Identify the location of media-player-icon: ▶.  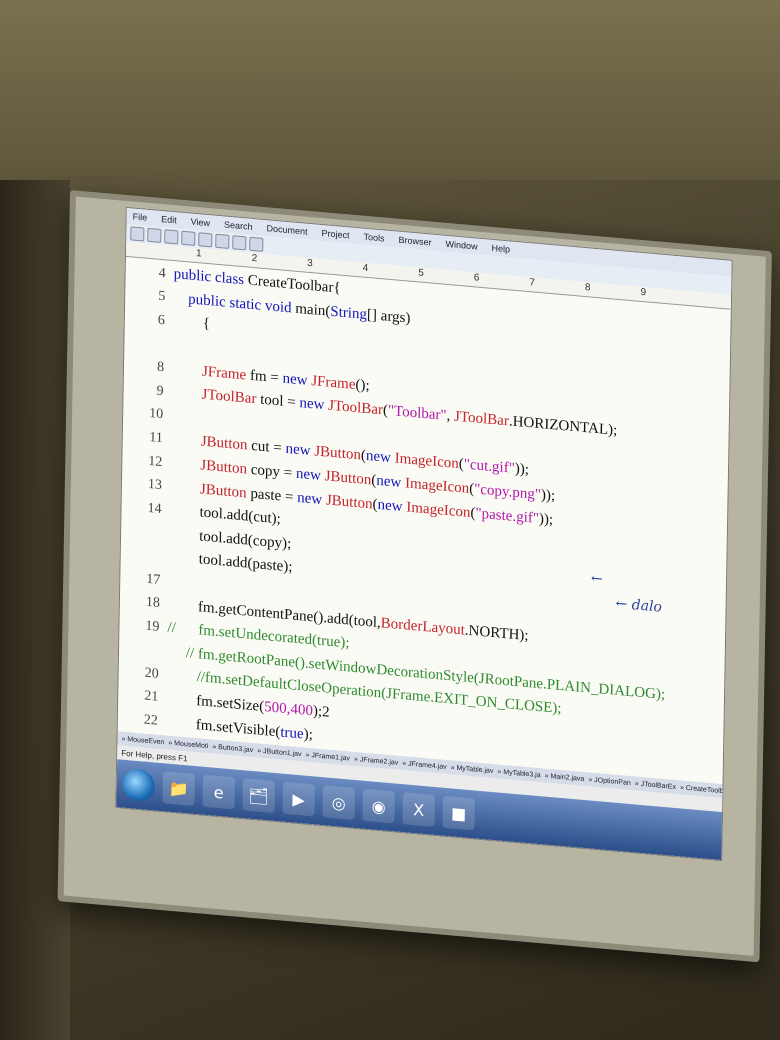
(298, 799).